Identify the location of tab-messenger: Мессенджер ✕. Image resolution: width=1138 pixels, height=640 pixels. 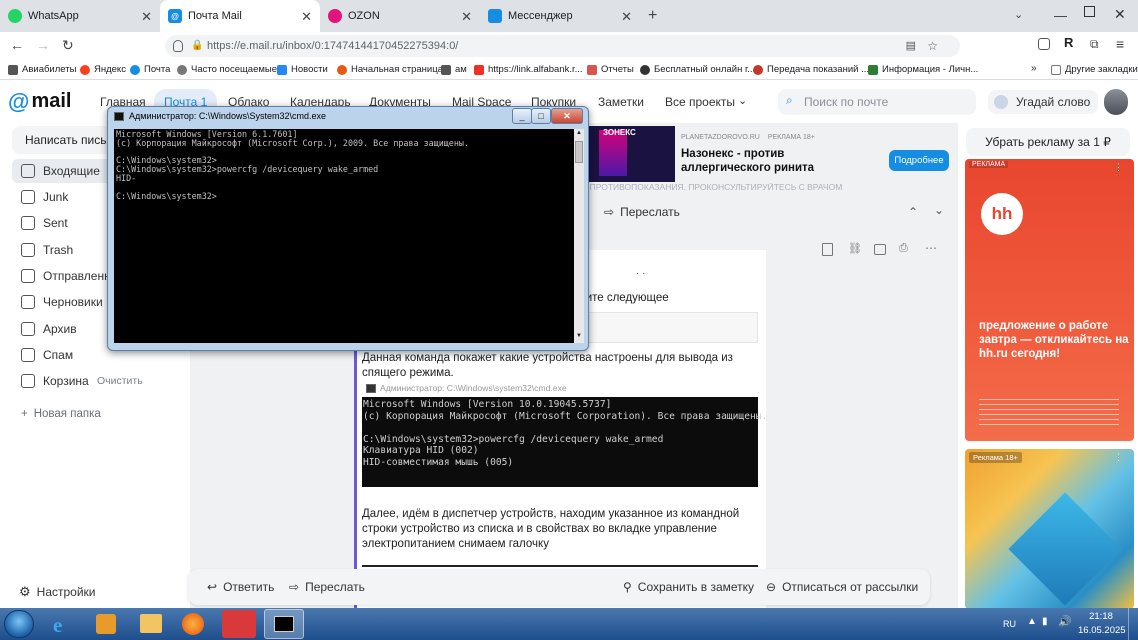
(560, 16).